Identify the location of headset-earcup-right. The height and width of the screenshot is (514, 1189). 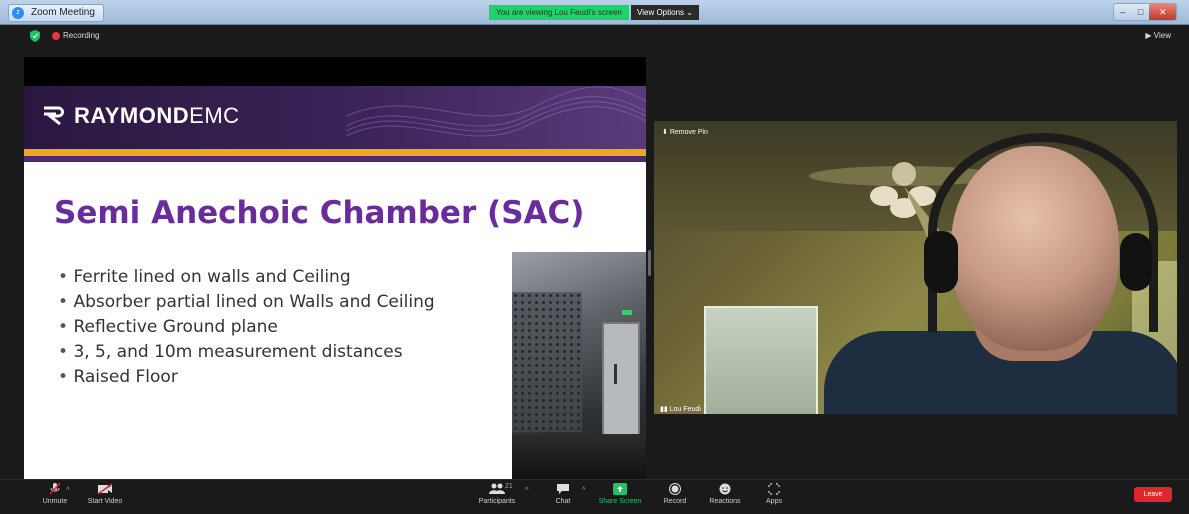
(1136, 262).